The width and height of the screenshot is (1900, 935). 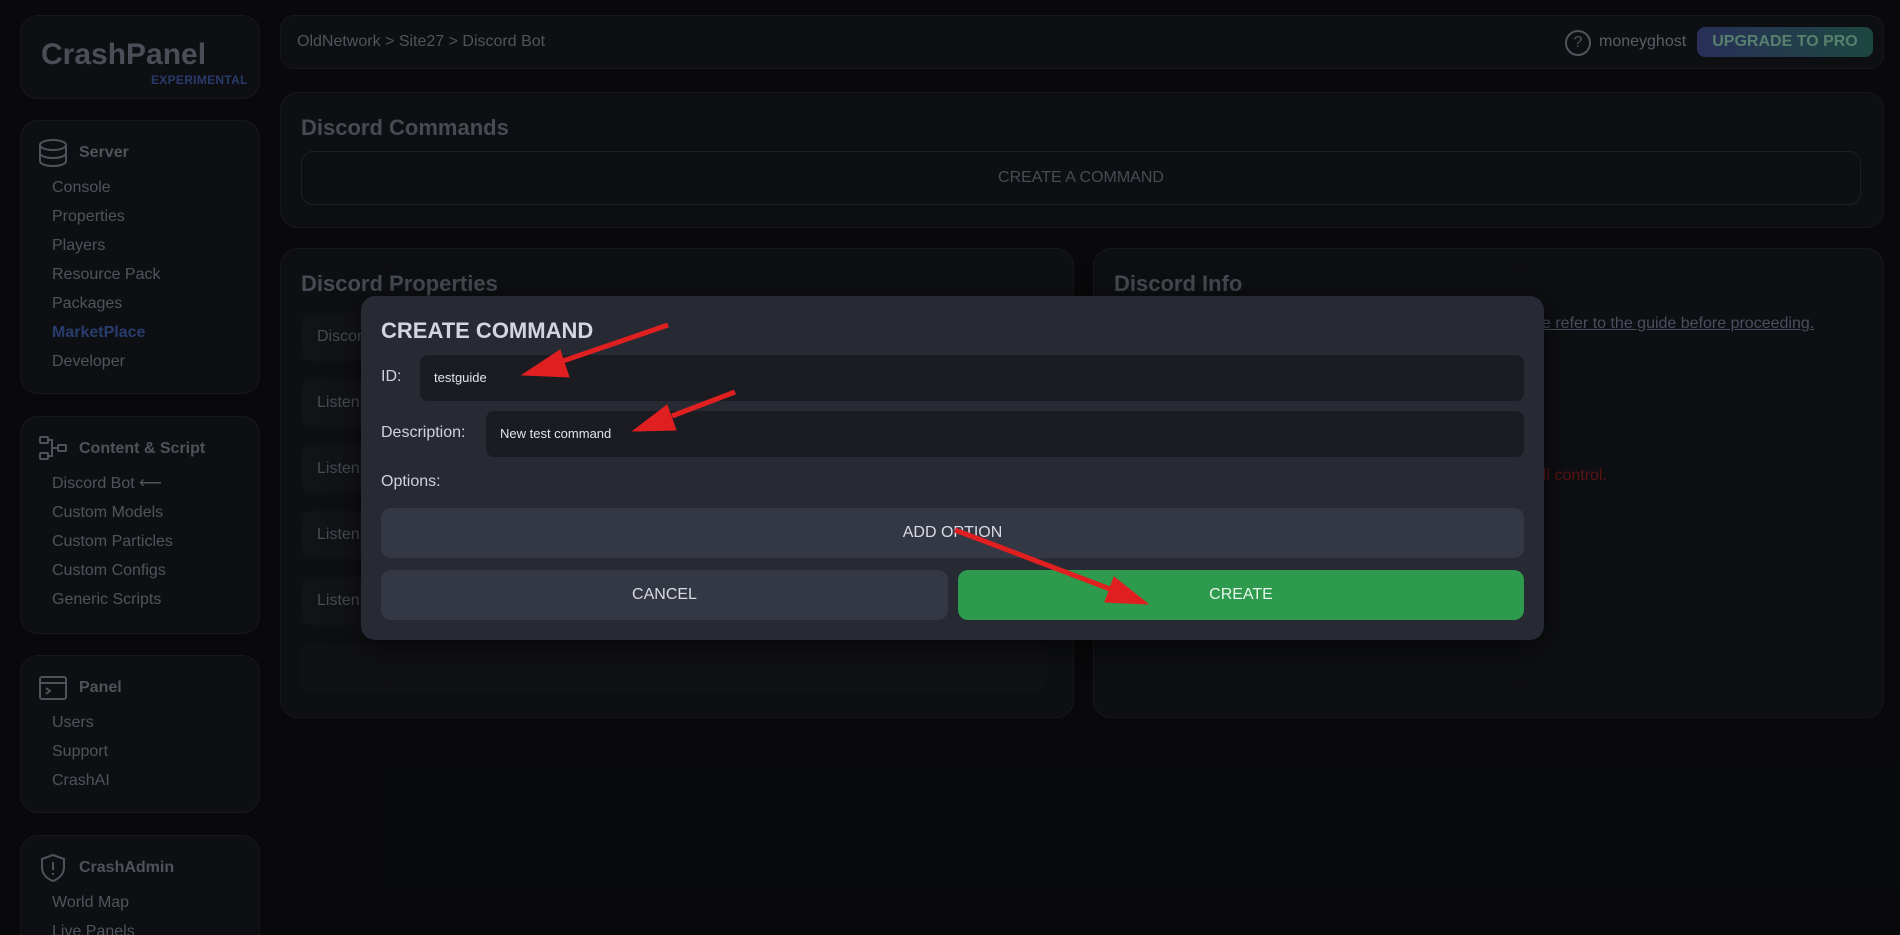 What do you see at coordinates (391, 376) in the screenshot?
I see `id-label: ID:` at bounding box center [391, 376].